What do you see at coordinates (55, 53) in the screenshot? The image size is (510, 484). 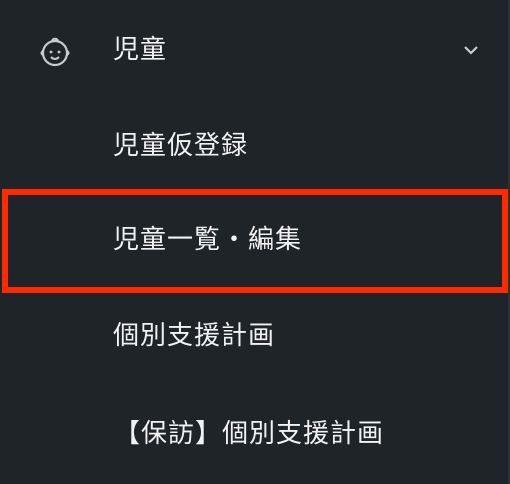 I see `child-face-icon` at bounding box center [55, 53].